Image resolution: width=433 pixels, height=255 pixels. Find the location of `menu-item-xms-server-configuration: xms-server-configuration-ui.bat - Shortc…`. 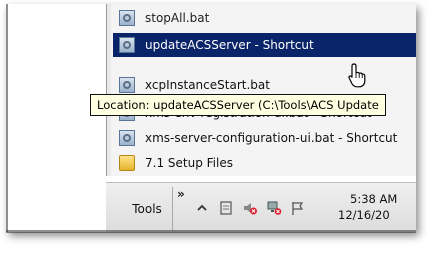

menu-item-xms-server-configuration: xms-server-configuration-ui.bat - Shortc… is located at coordinates (264, 138).